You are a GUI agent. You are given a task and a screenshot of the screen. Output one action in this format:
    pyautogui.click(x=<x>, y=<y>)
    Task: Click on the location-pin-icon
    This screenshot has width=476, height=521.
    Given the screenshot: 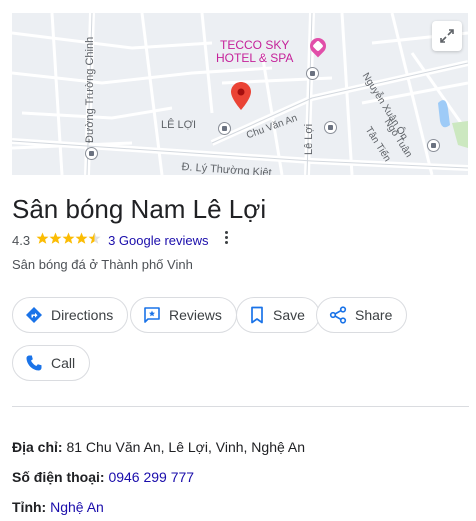 What is the action you would take?
    pyautogui.click(x=241, y=96)
    